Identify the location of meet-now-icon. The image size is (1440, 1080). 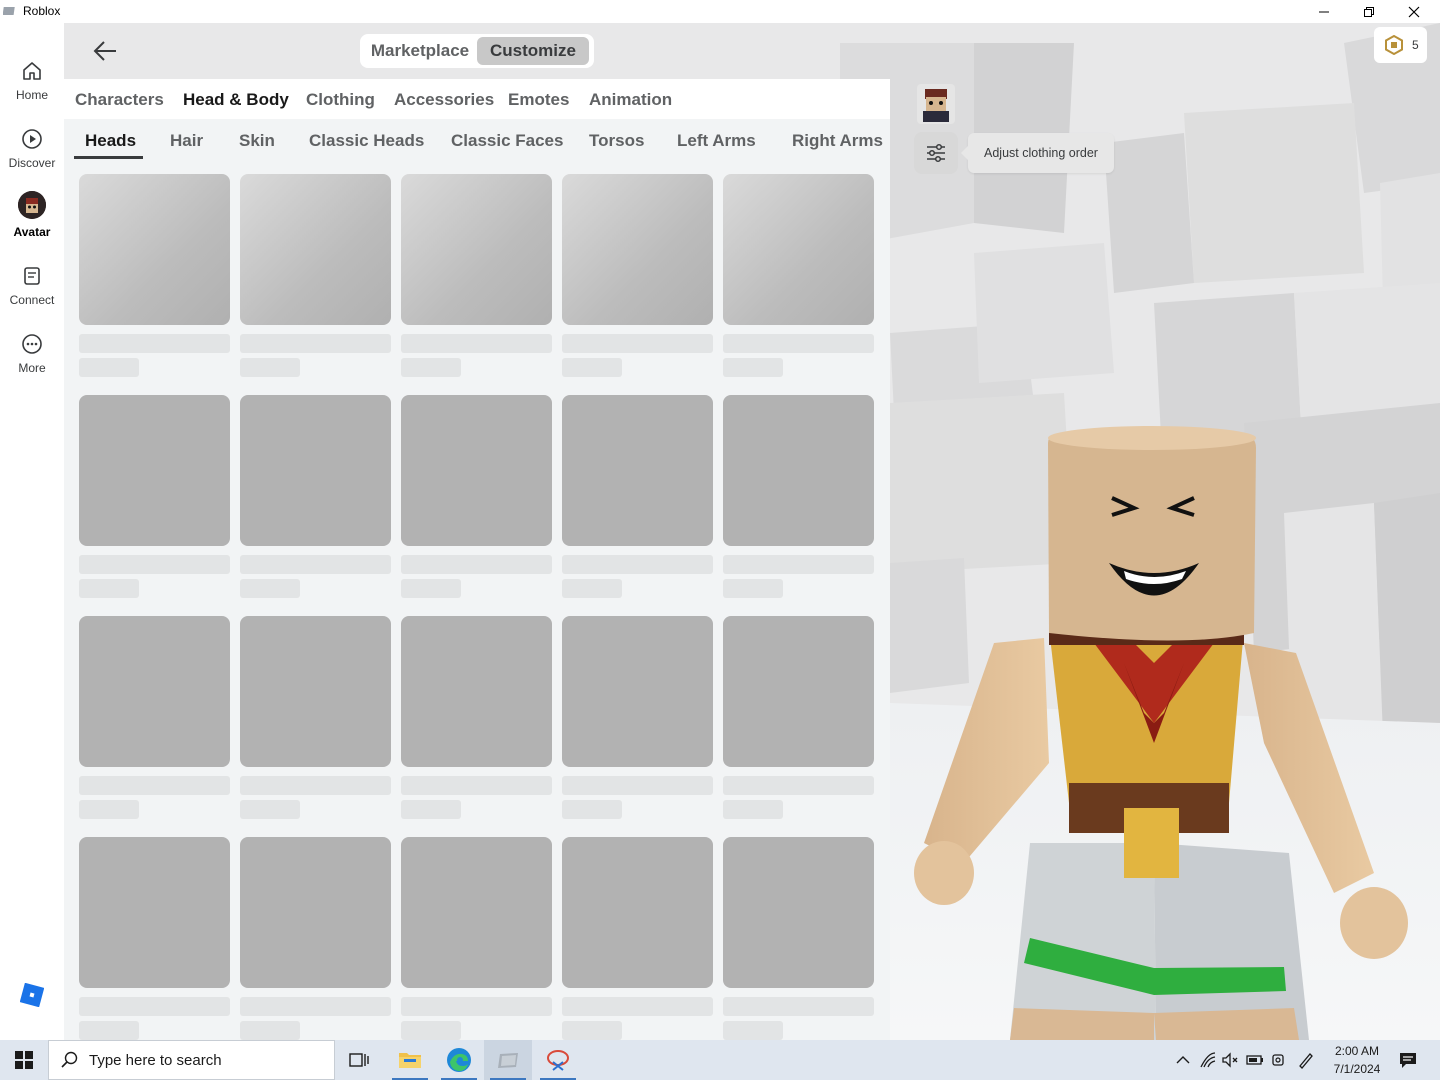
(1279, 1060).